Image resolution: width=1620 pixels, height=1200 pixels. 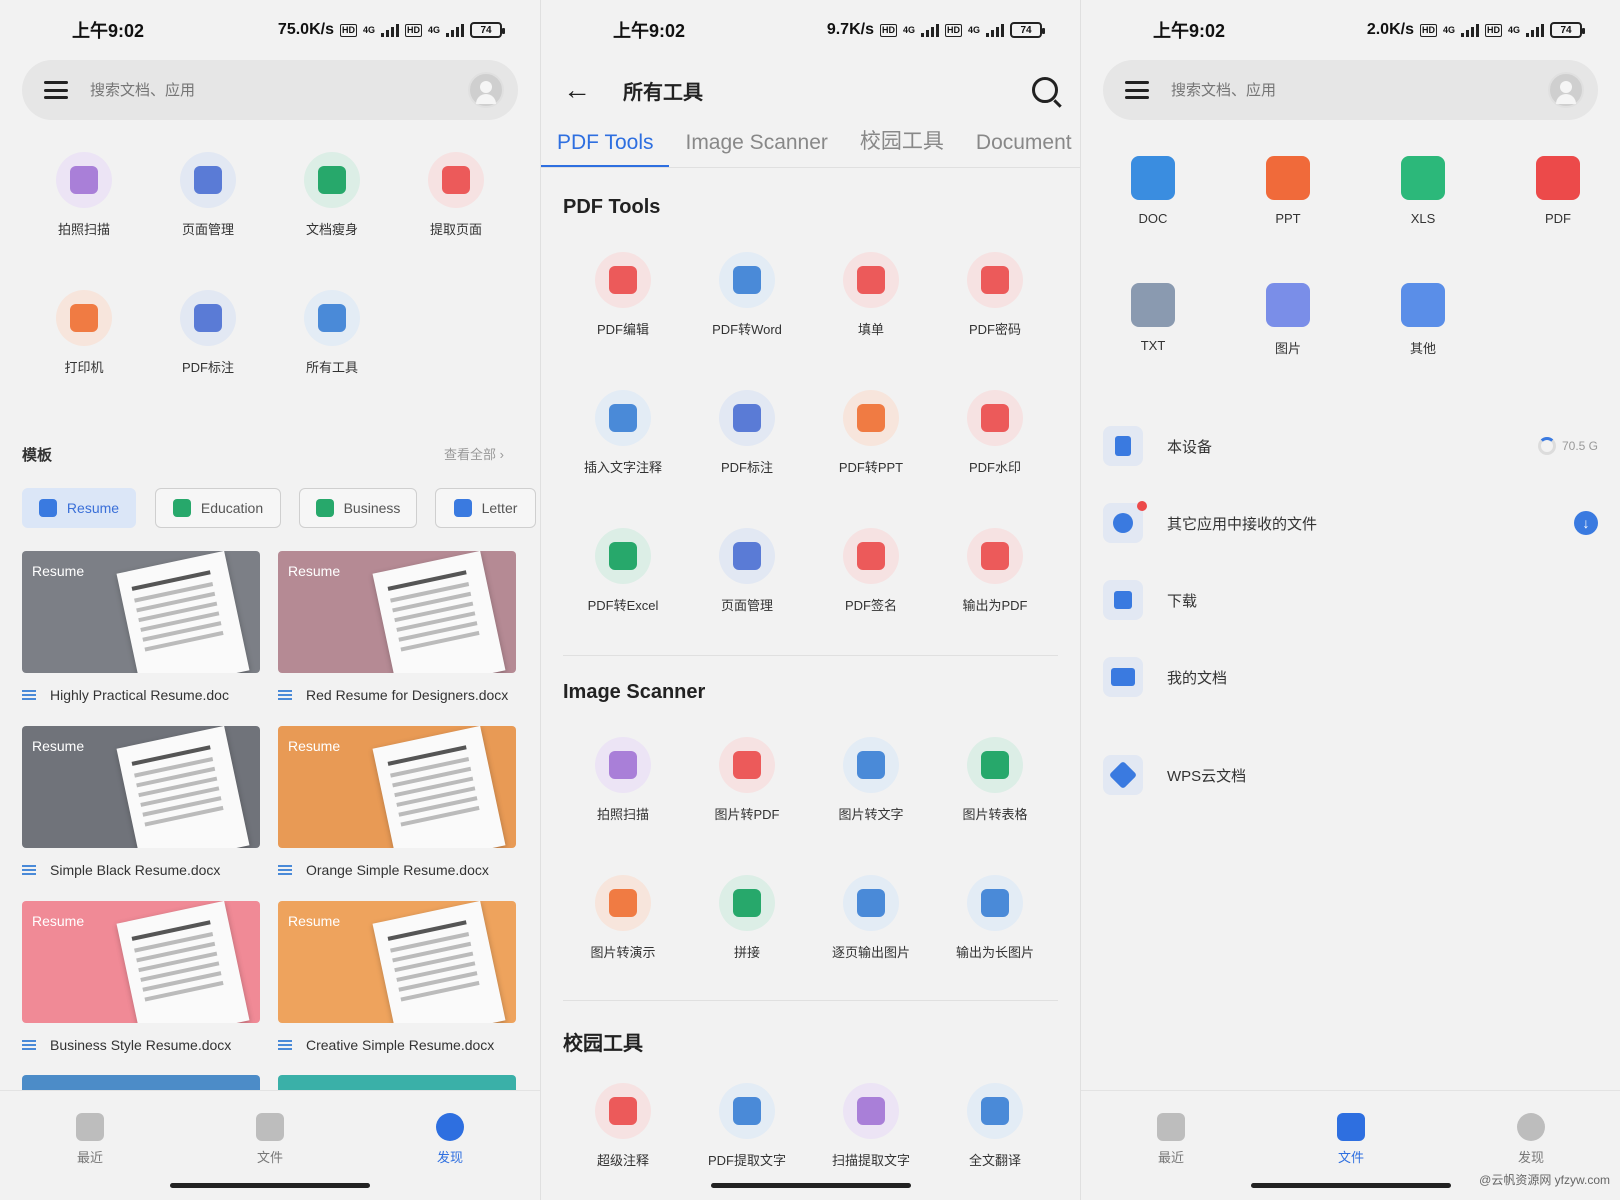 I want to click on tool-item: PDF转Word, so click(x=747, y=295).